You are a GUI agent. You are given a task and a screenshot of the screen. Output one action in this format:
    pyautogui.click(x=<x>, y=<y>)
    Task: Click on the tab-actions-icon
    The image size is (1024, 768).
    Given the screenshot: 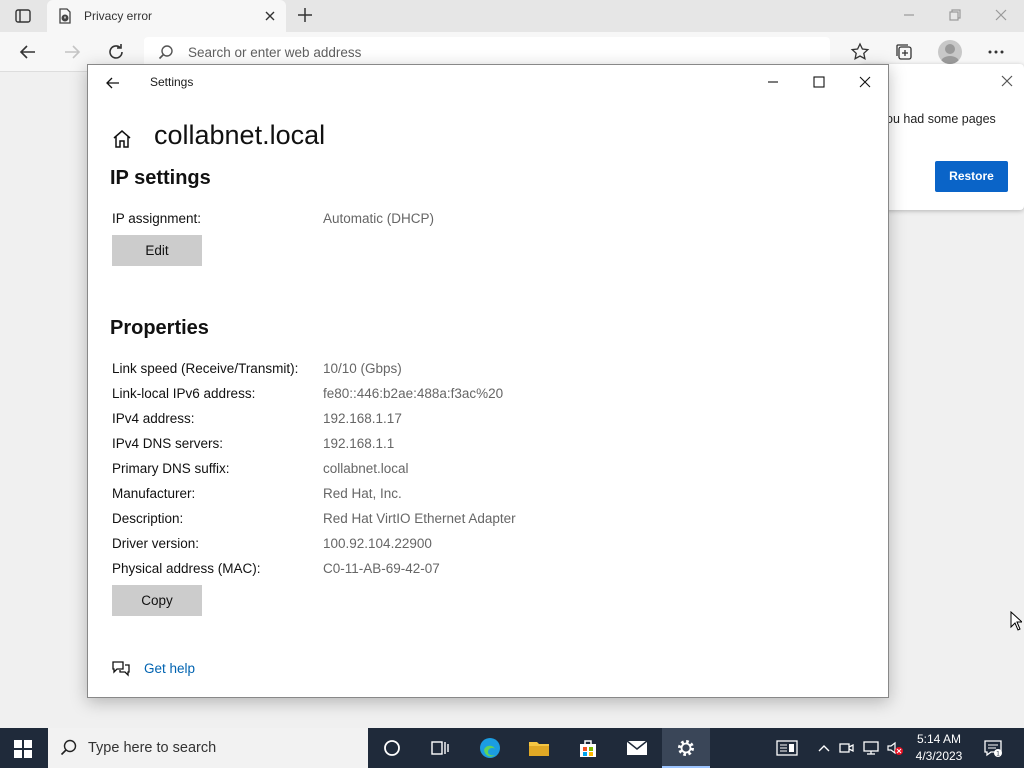 What is the action you would take?
    pyautogui.click(x=23, y=16)
    